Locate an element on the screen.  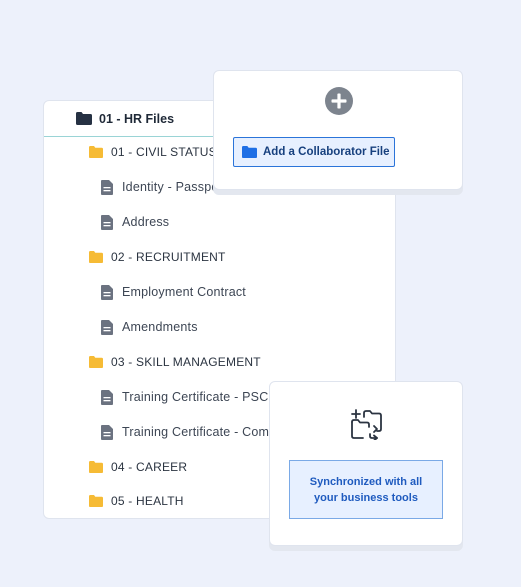
tree-file-label: Address is located at coordinates (146, 222).